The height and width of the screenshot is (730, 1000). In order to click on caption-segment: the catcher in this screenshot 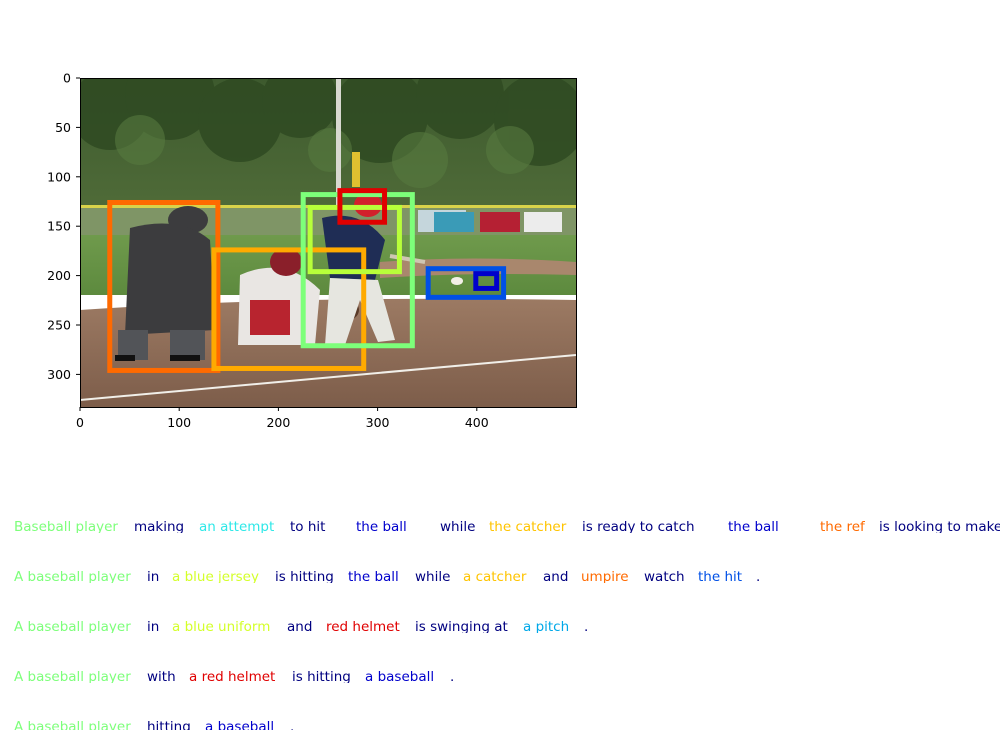, I will do `click(528, 526)`.